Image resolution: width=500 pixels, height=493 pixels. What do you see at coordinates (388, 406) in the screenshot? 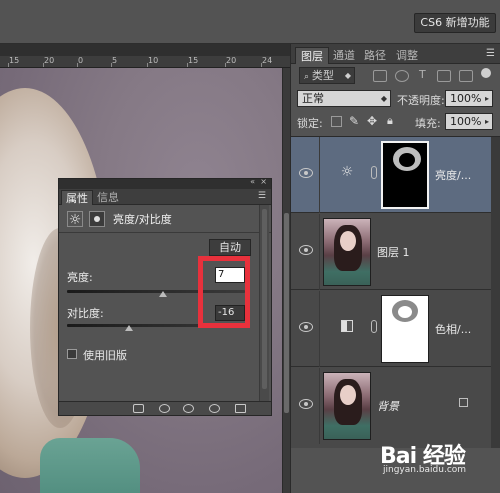
I see `layer-name: 背景` at bounding box center [388, 406].